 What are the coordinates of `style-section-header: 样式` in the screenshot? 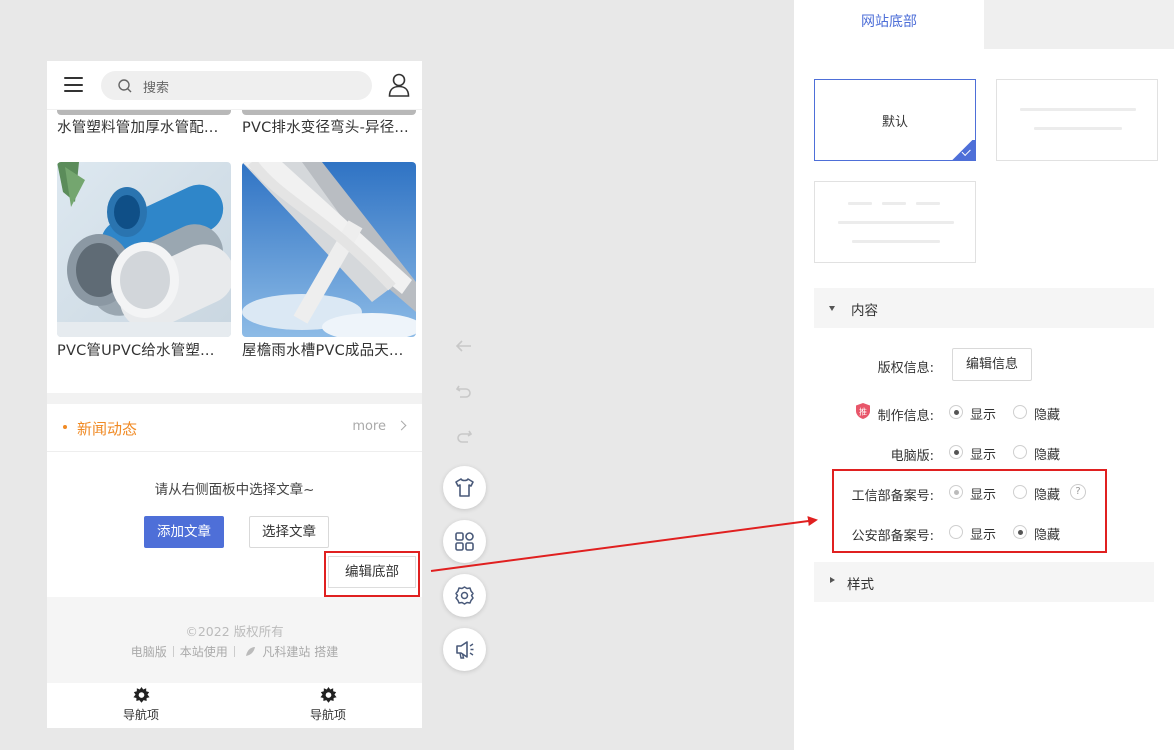 It's located at (984, 582).